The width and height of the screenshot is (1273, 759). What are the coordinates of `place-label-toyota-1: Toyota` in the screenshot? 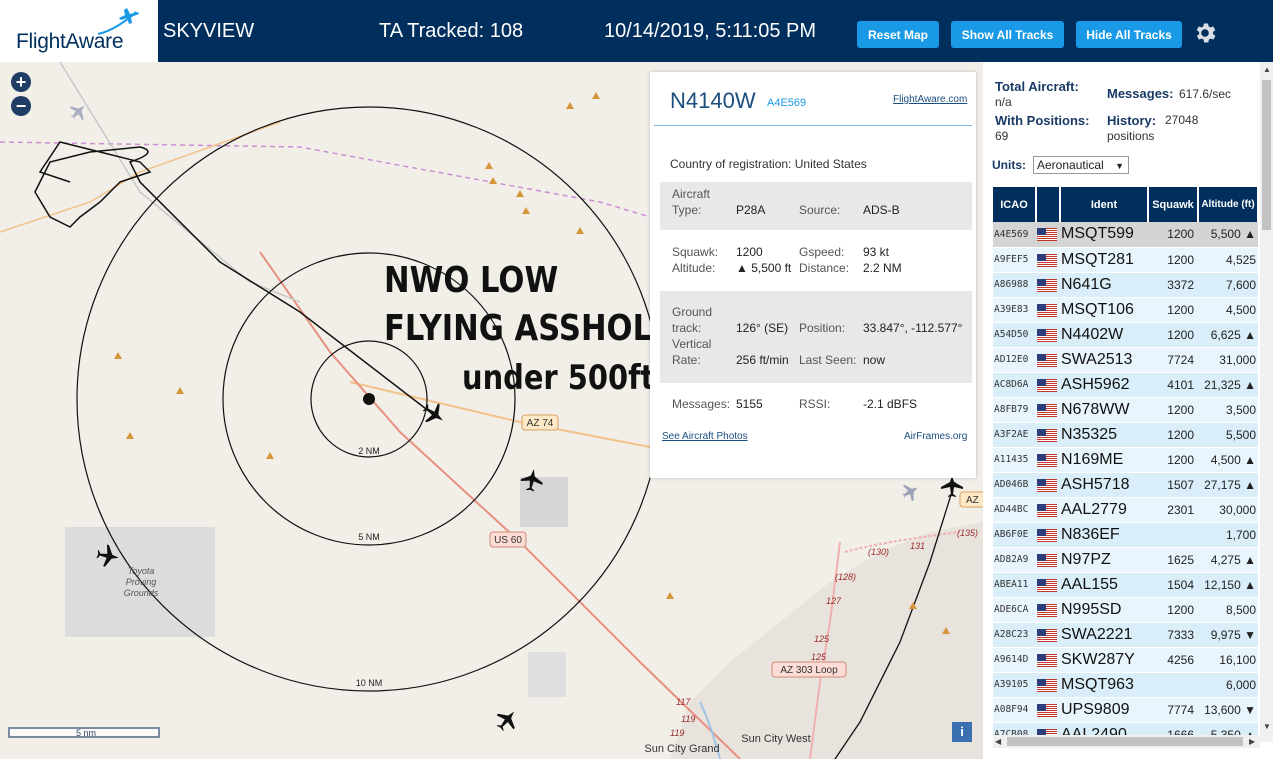 It's located at (141, 571).